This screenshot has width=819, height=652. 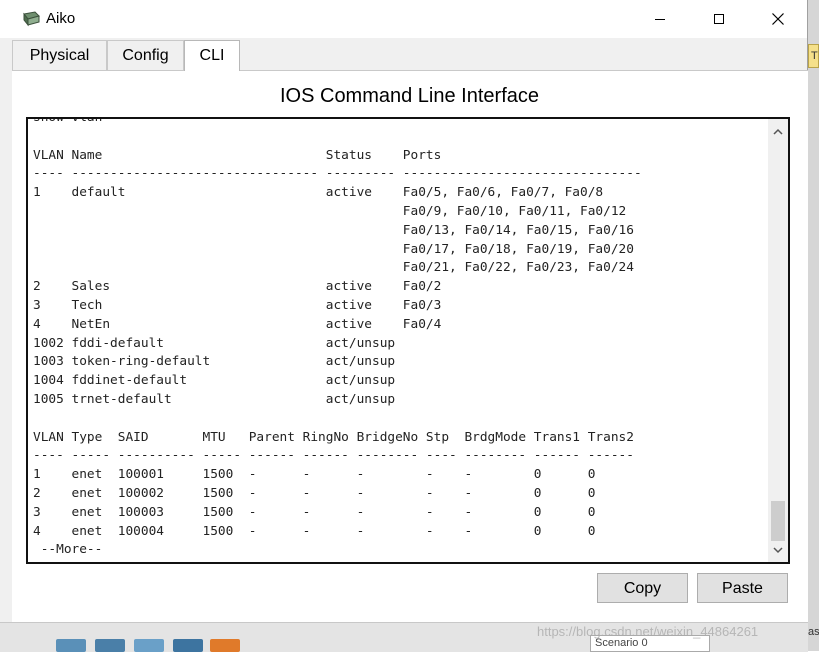 I want to click on maximize-icon, so click(x=719, y=19).